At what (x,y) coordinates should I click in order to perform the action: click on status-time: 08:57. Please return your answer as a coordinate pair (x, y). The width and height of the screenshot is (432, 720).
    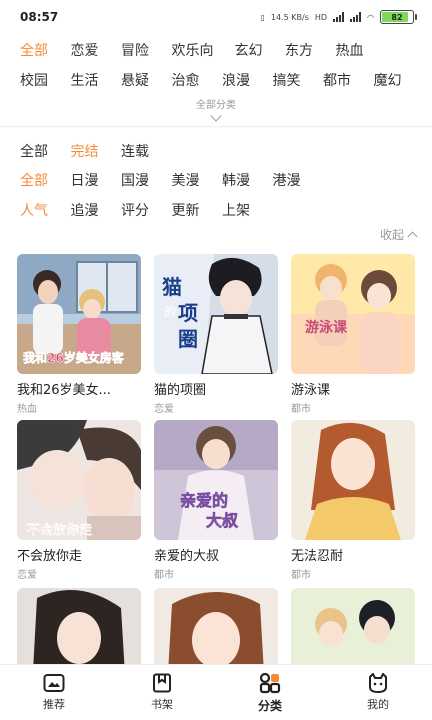
    Looking at the image, I should click on (39, 17).